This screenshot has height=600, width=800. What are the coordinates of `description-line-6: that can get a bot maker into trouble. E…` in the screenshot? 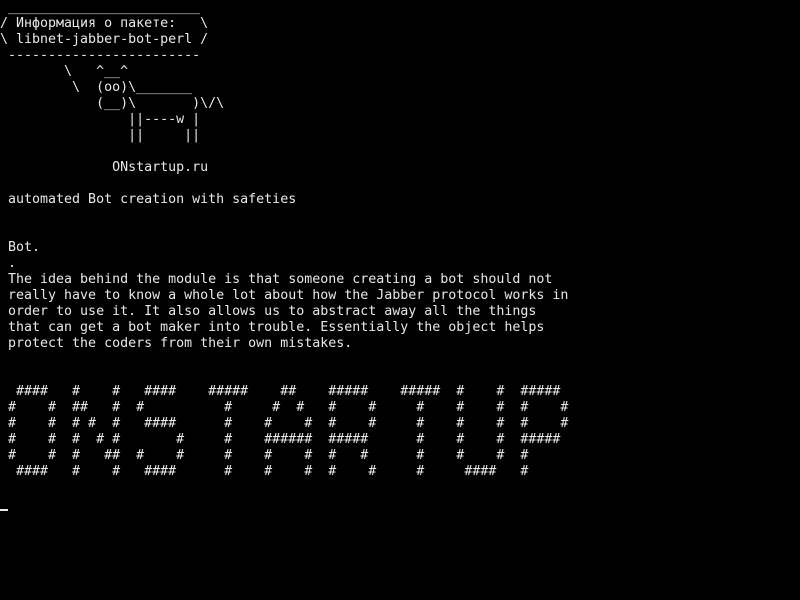 It's located at (272, 327).